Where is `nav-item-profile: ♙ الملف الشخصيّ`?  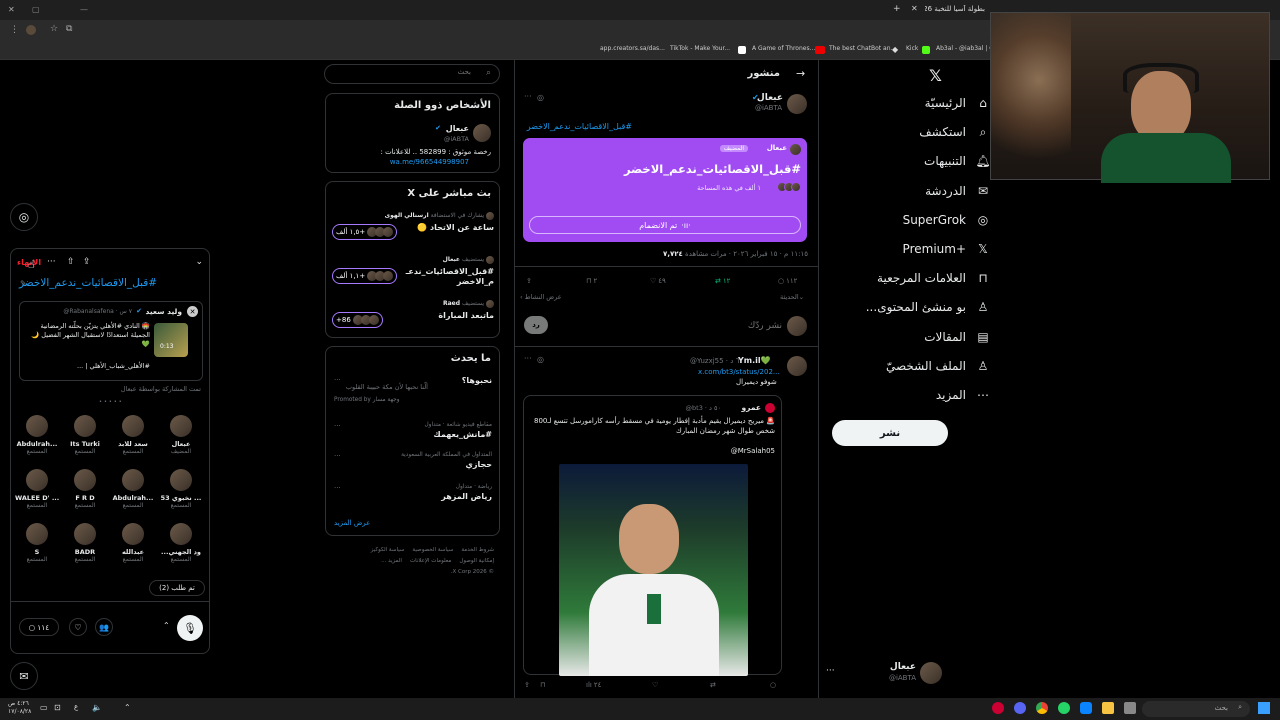
nav-item-profile: ♙ الملف الشخصيّ is located at coordinates (938, 366).